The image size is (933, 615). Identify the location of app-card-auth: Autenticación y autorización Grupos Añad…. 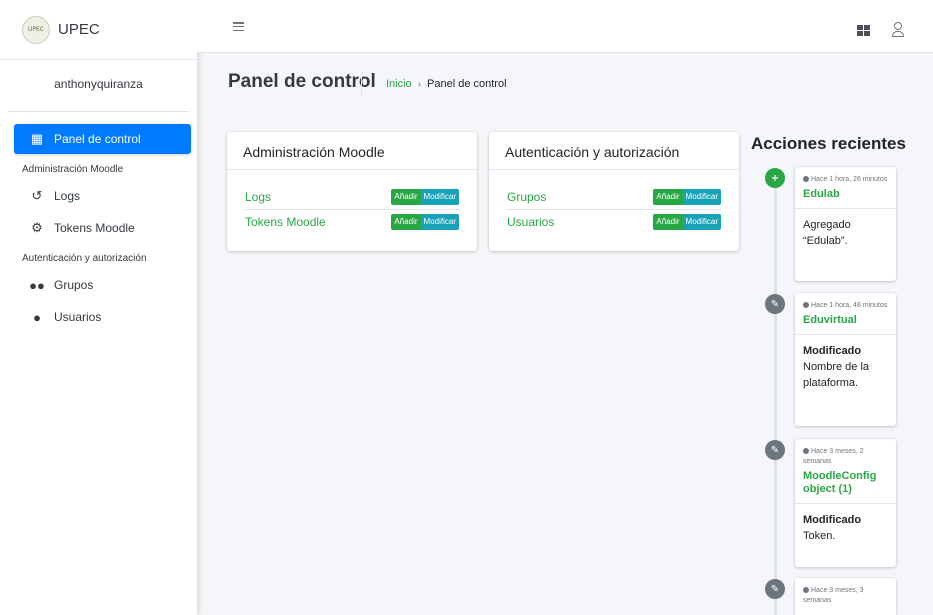
(614, 191).